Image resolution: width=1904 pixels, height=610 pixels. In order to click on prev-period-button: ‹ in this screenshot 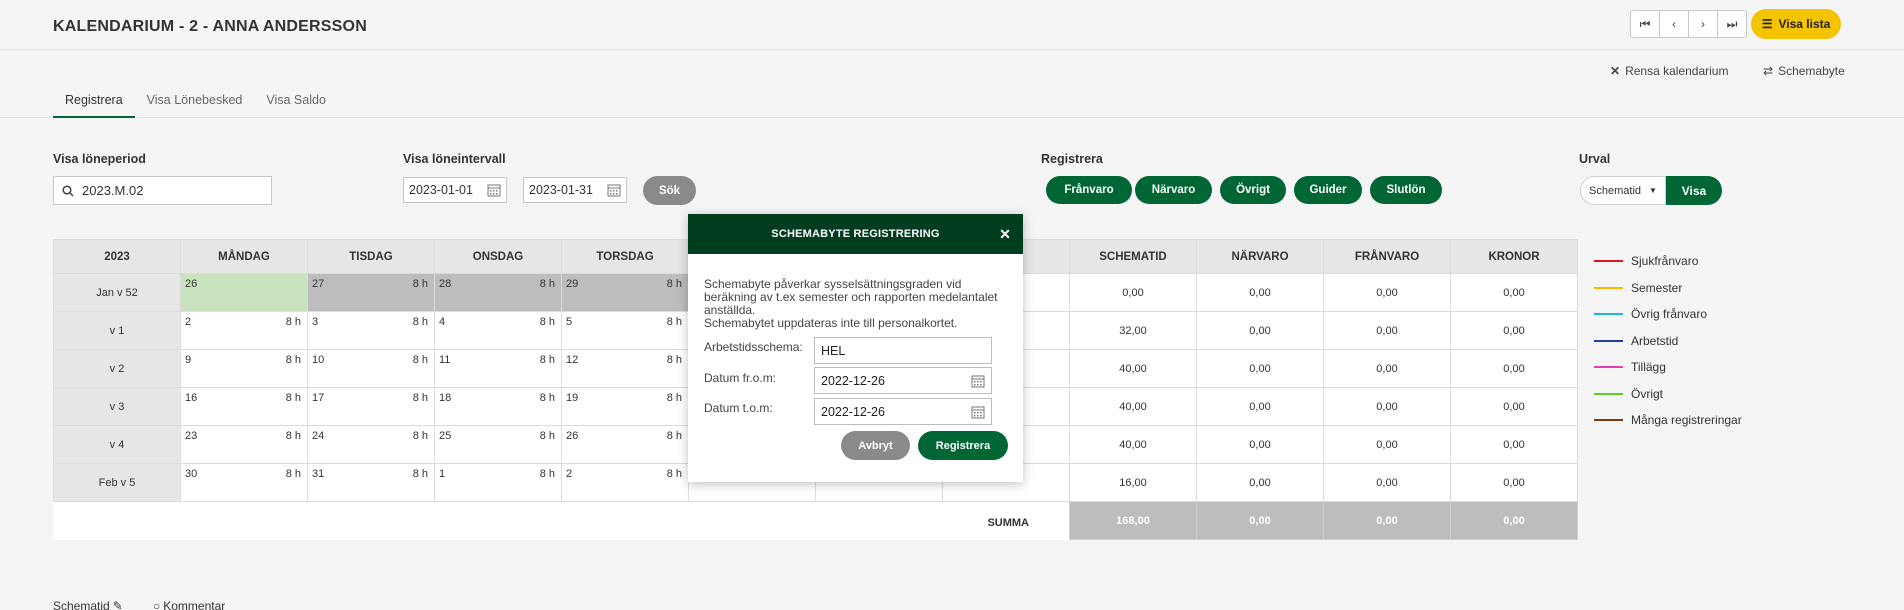, I will do `click(1674, 24)`.